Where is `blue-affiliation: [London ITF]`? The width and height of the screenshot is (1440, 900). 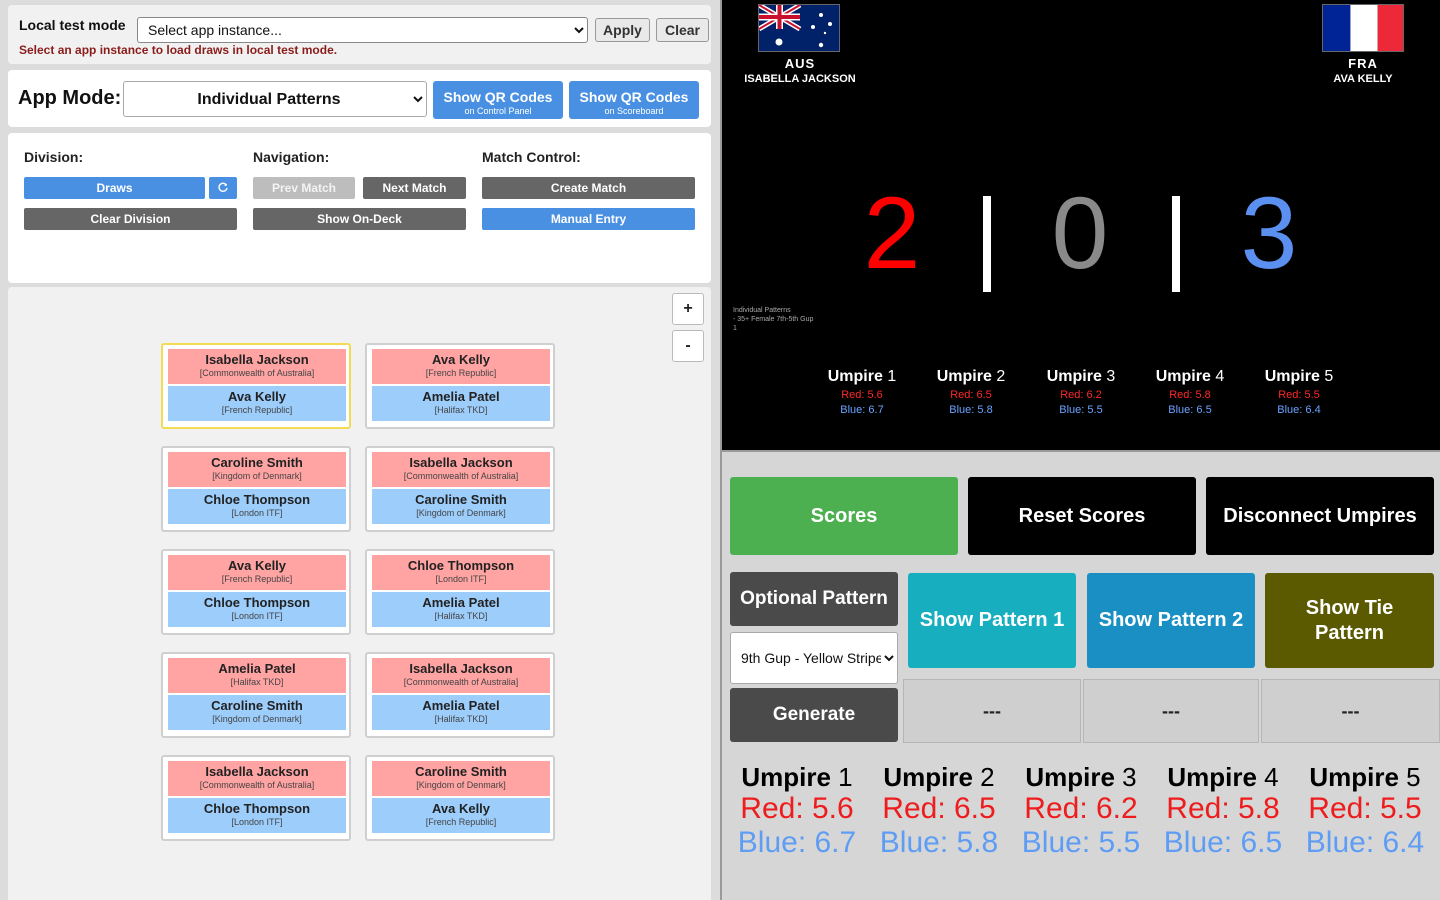 blue-affiliation: [London ITF] is located at coordinates (257, 513).